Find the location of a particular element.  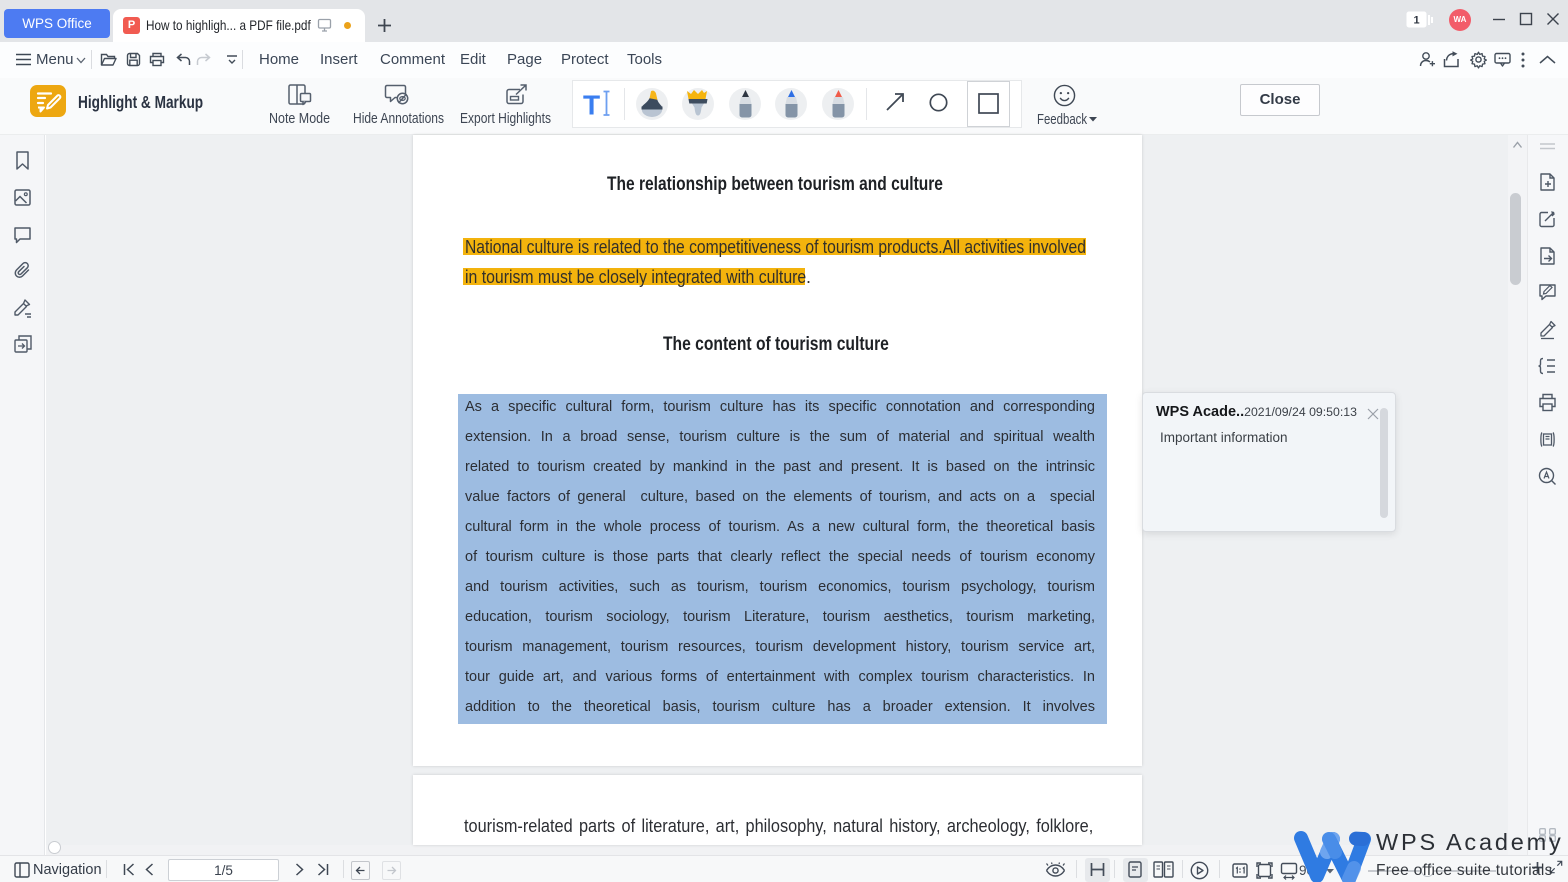

svg-text: T is located at coordinates (591, 105).